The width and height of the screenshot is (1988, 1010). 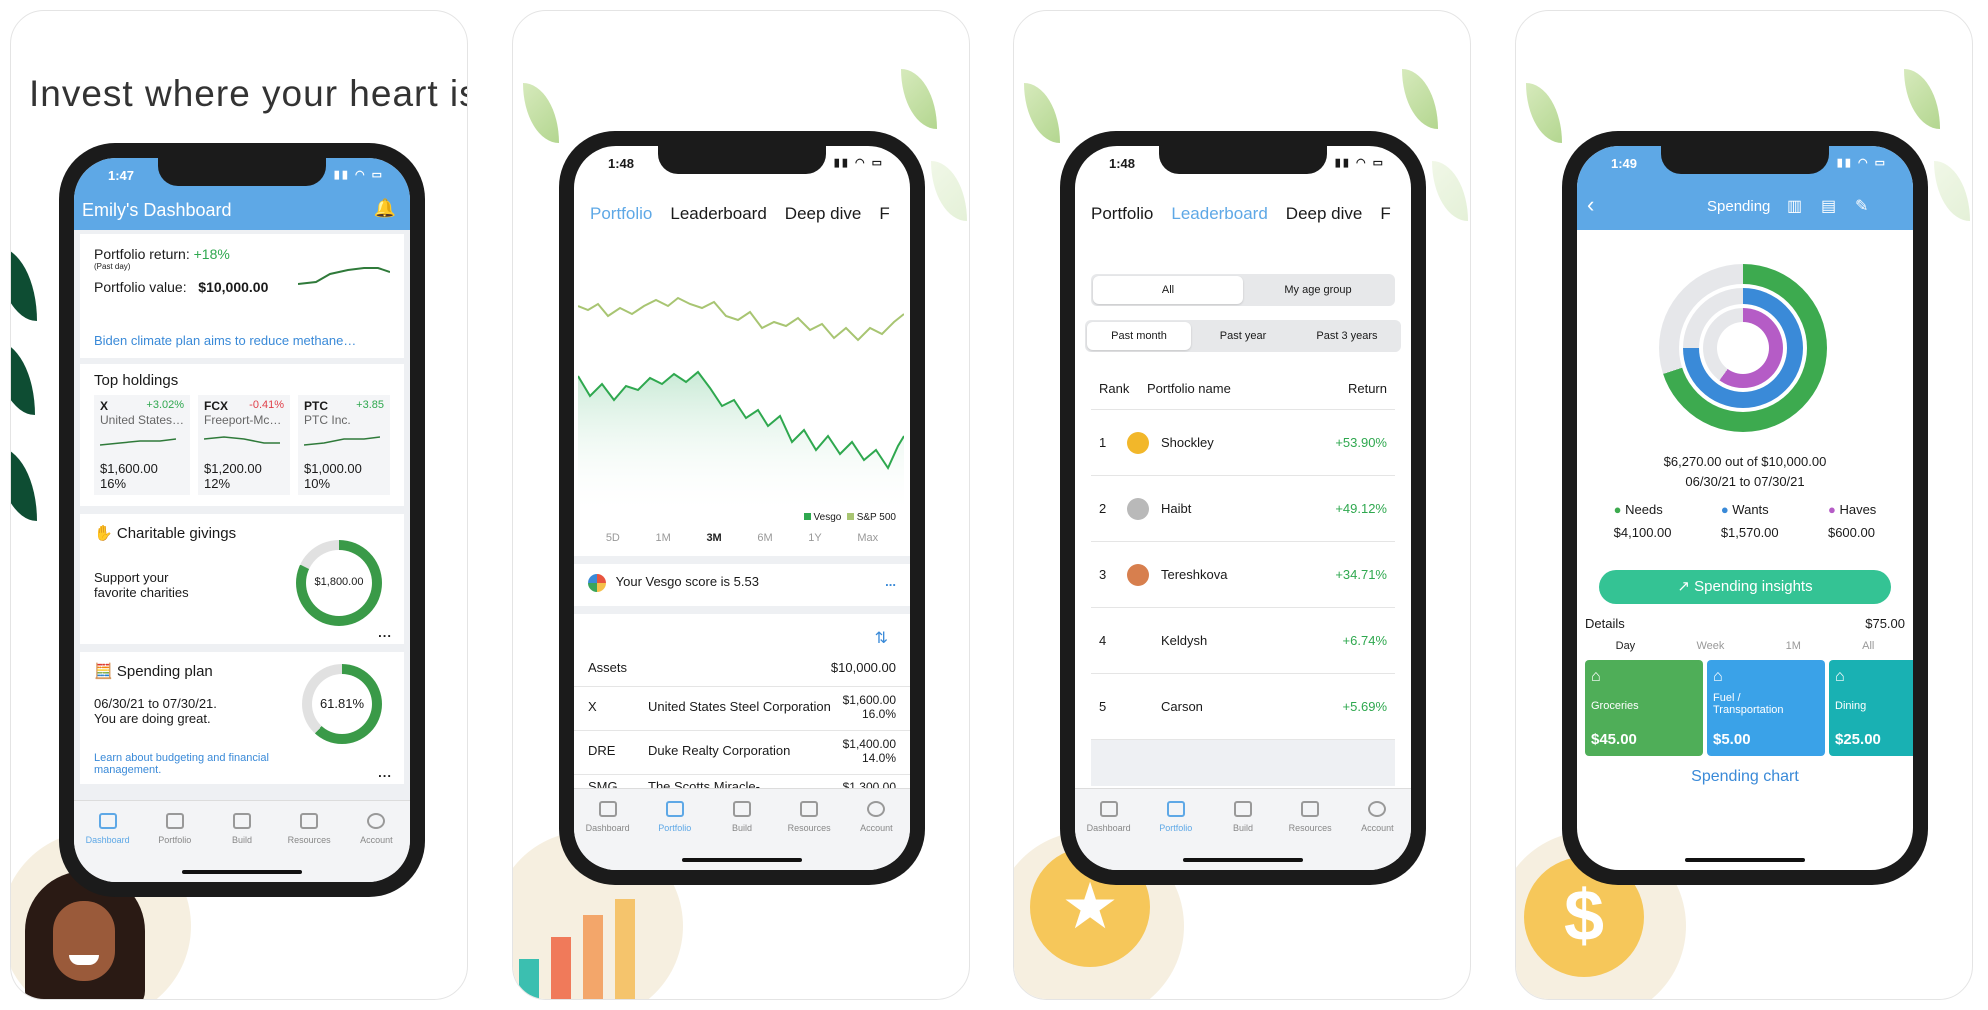 I want to click on row-name: Shockley, so click(x=1187, y=442).